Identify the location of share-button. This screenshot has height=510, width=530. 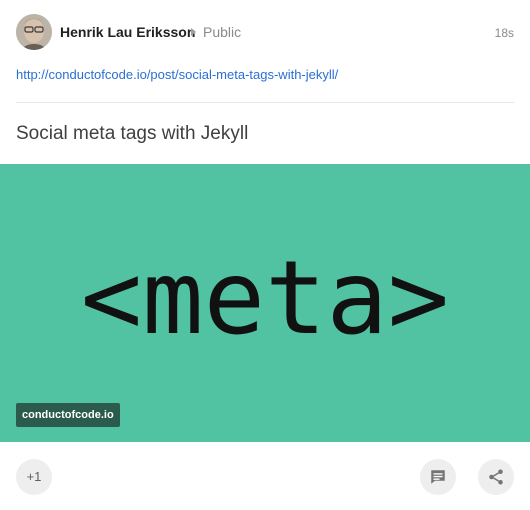
(496, 477).